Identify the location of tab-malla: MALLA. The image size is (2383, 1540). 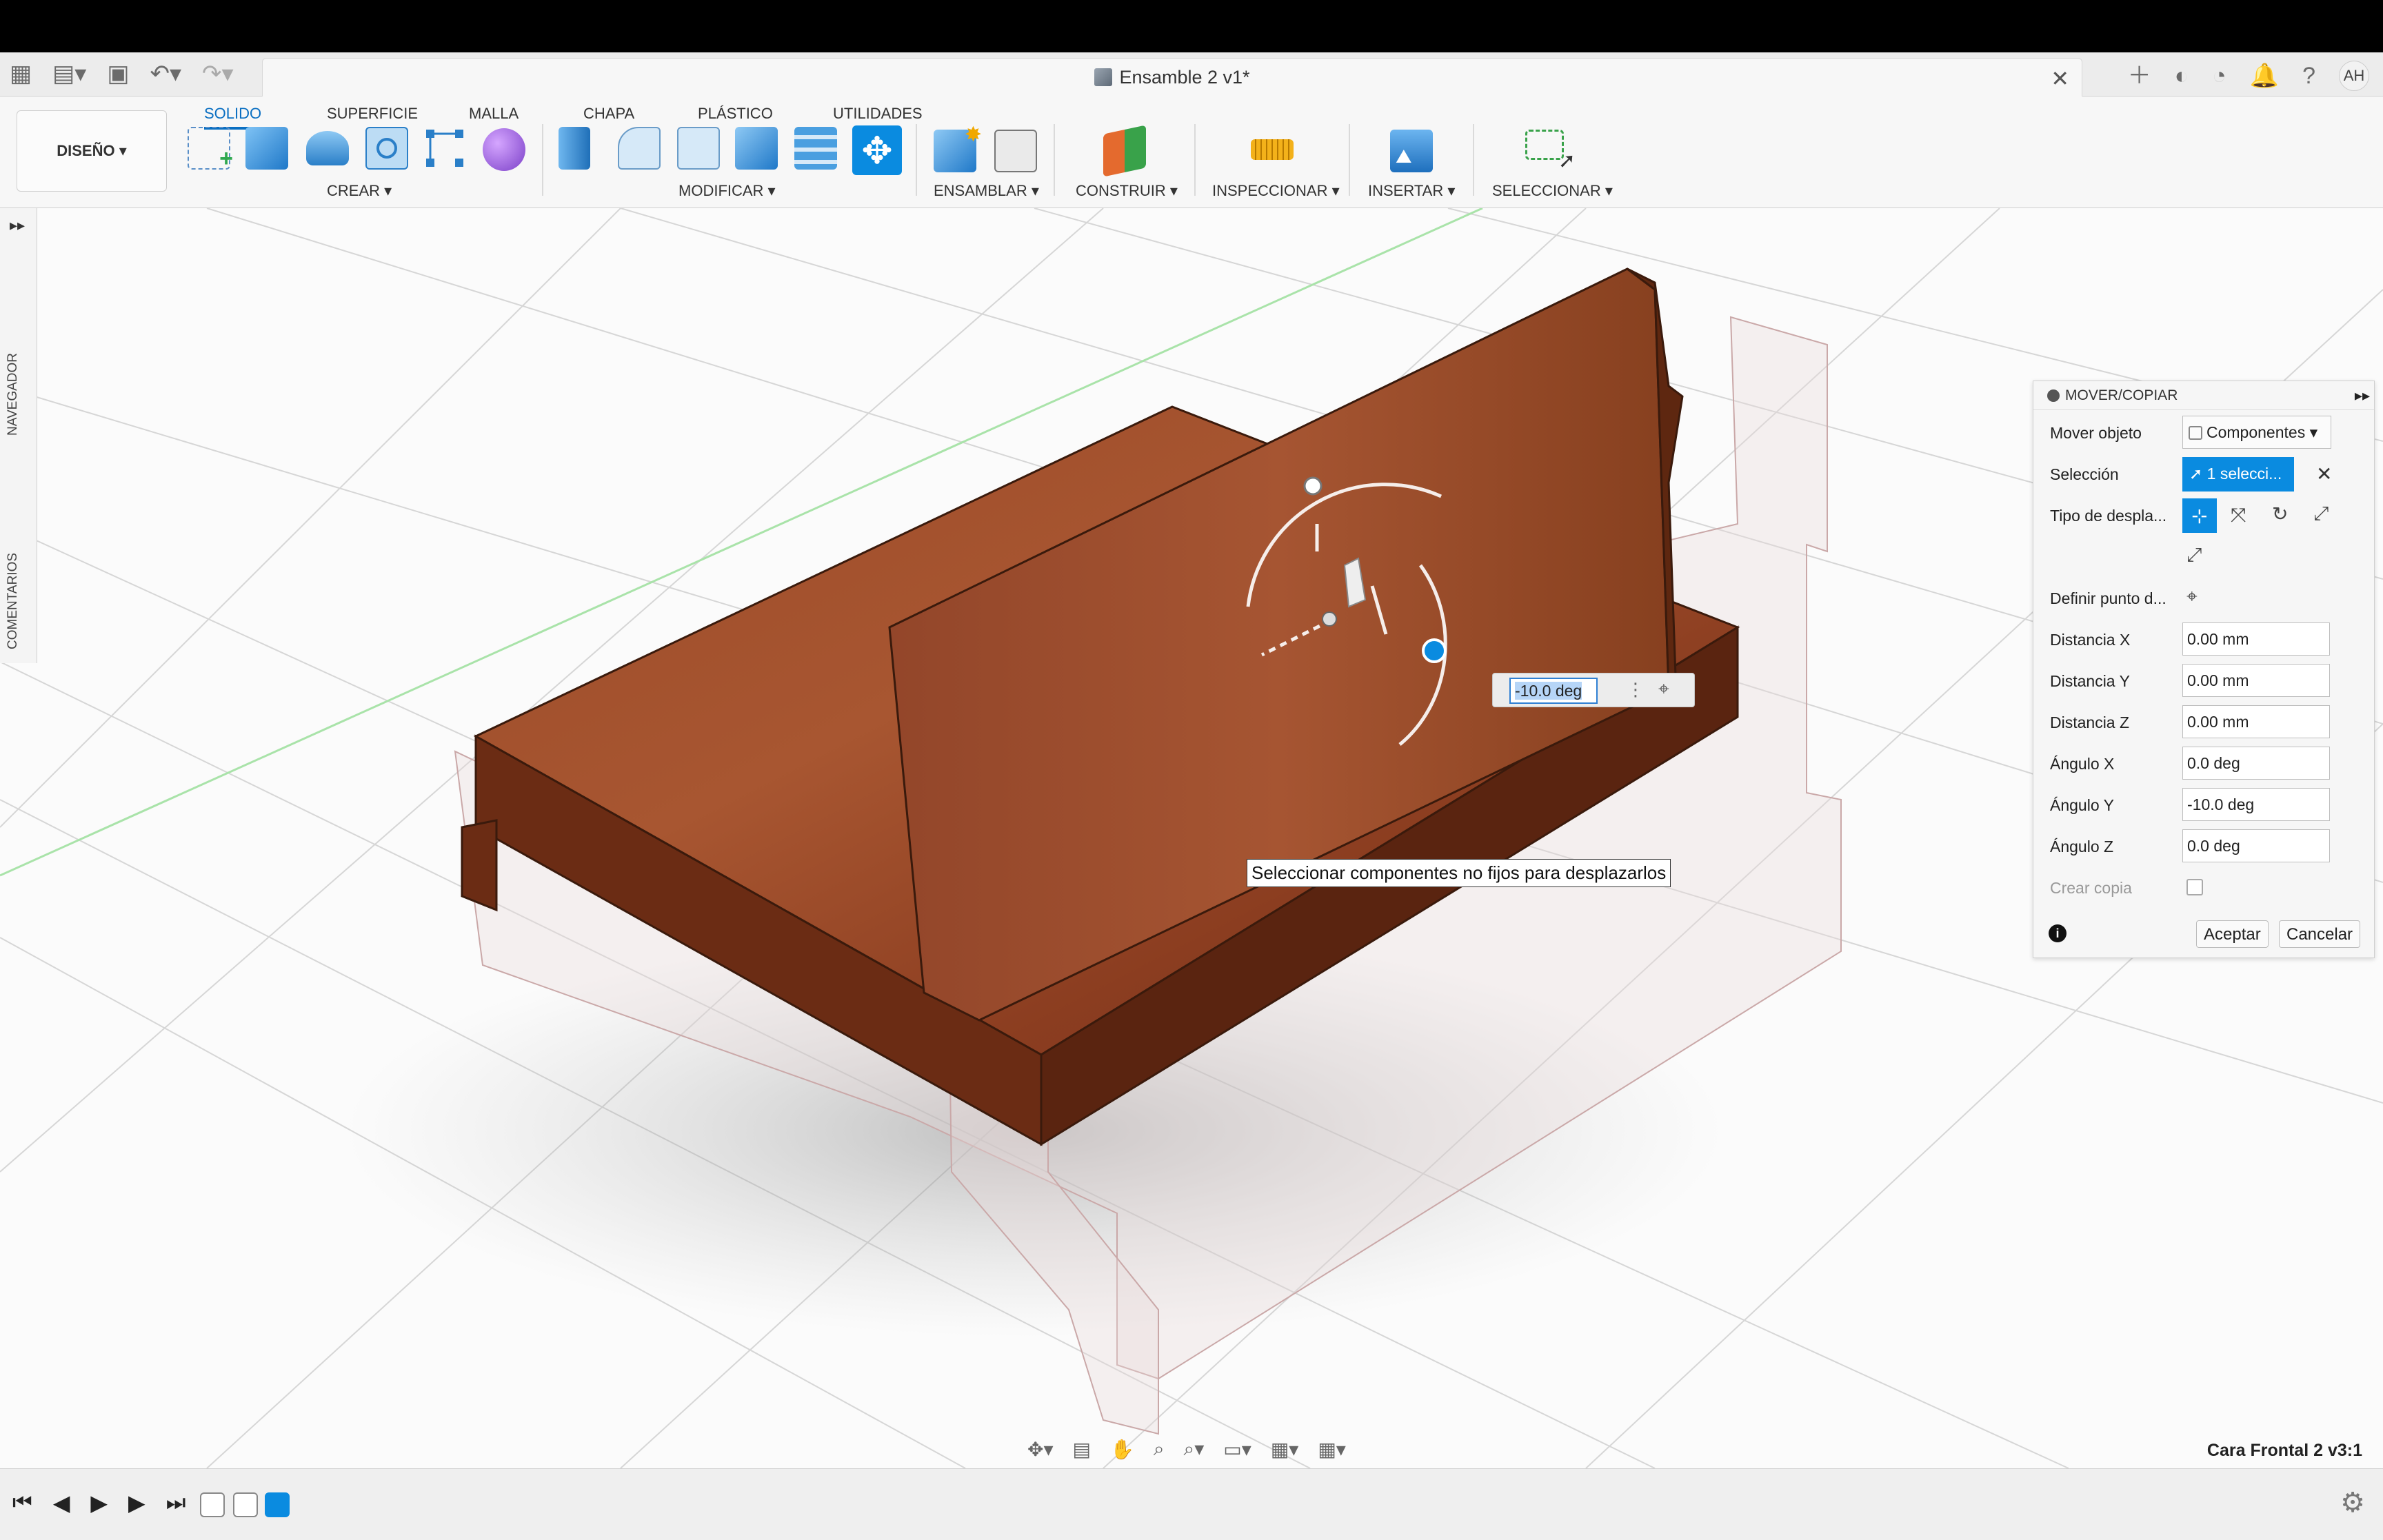
(494, 114).